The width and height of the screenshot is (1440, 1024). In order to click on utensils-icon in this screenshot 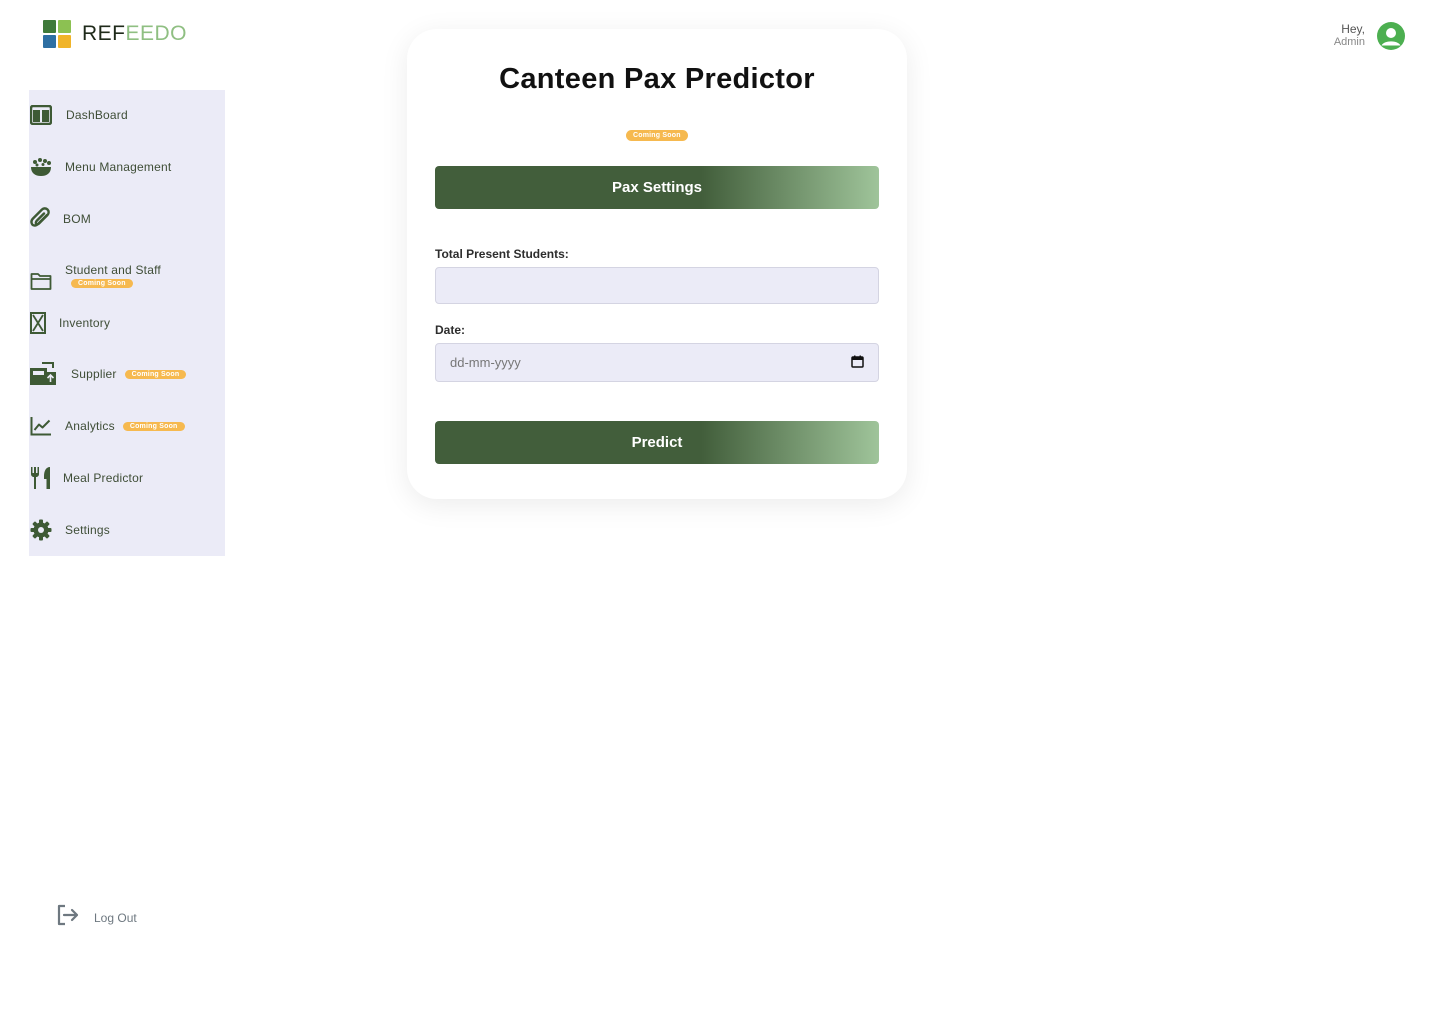, I will do `click(41, 478)`.